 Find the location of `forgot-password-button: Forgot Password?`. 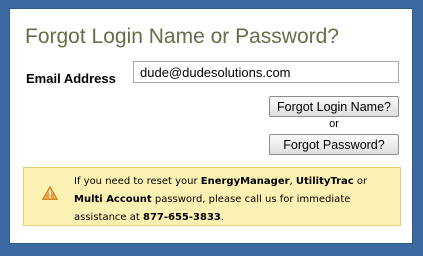

forgot-password-button: Forgot Password? is located at coordinates (334, 144).